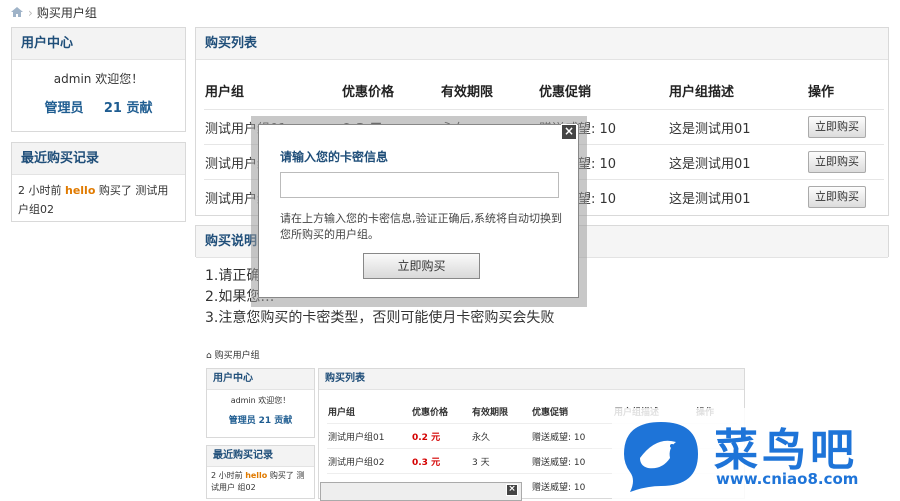 The width and height of the screenshot is (900, 501). I want to click on watermark: 菜鸟吧 www.cniao8.com, so click(756, 453).